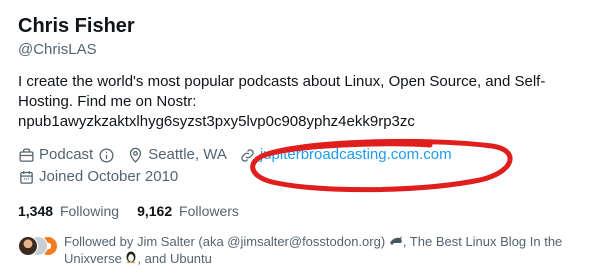  I want to click on penguin-emoji-icon, so click(131, 258).